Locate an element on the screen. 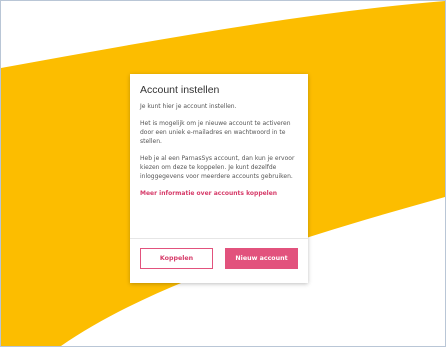 The image size is (446, 347). link-account-button: Koppelen is located at coordinates (176, 258).